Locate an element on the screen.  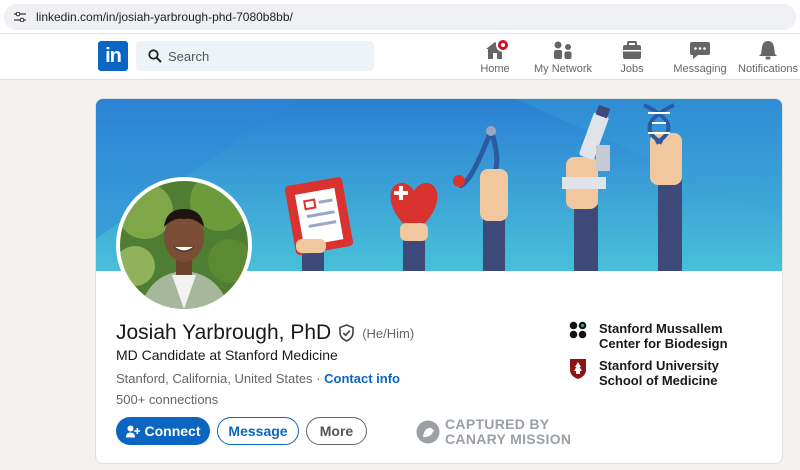
add-person-icon is located at coordinates (132, 431).